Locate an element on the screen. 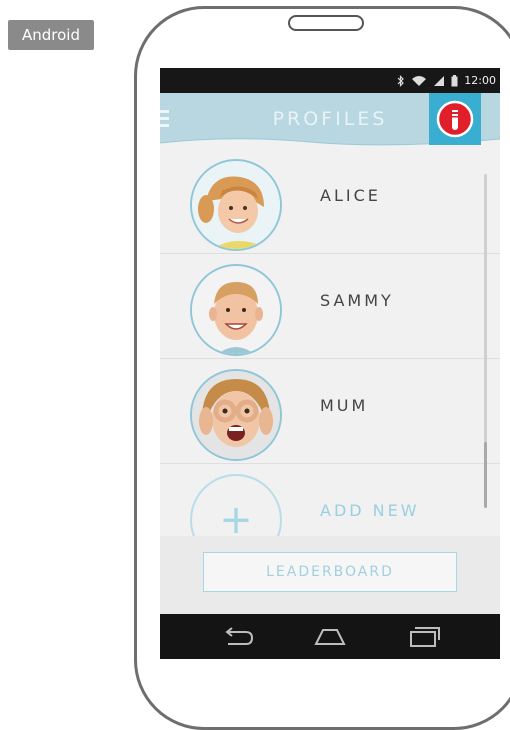 The height and width of the screenshot is (730, 510). woman-avatar-icon is located at coordinates (236, 415).